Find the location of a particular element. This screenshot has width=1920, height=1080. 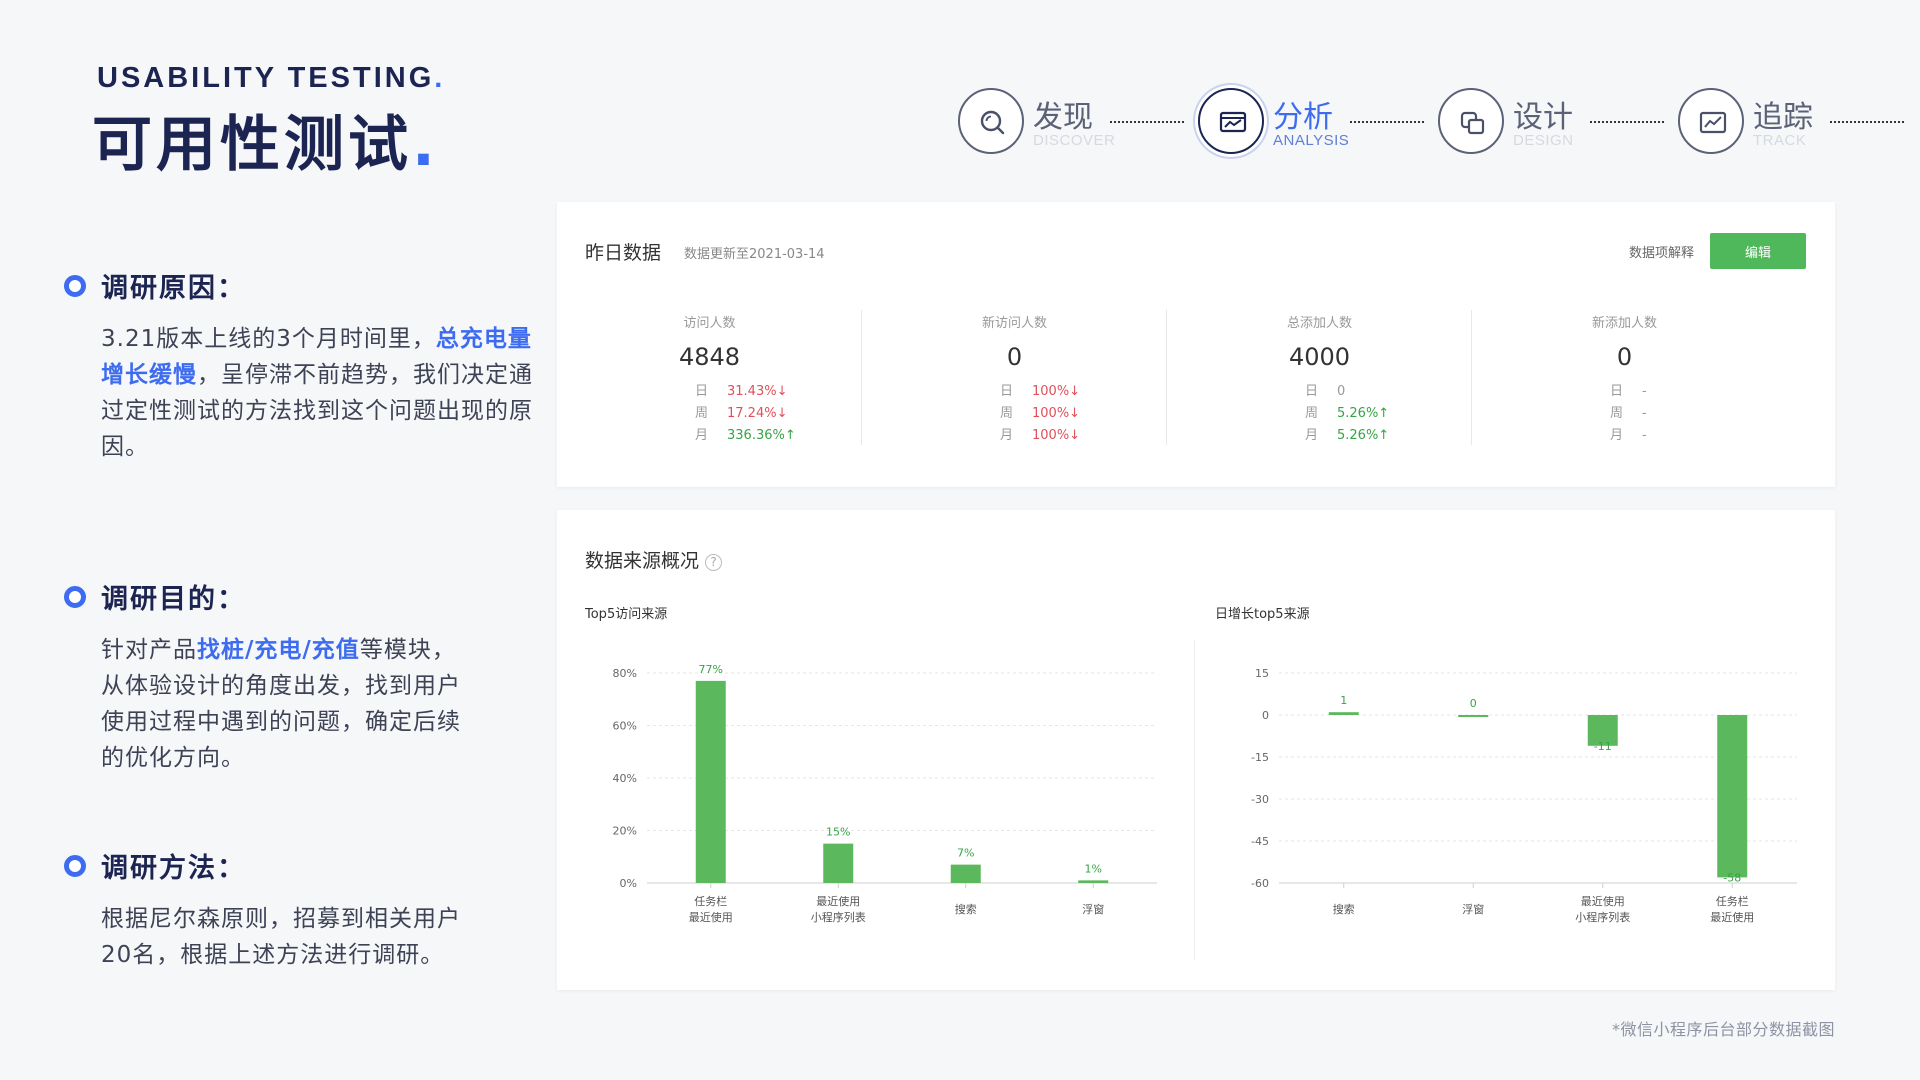

chart-title: Top5访问来源 is located at coordinates (626, 614).